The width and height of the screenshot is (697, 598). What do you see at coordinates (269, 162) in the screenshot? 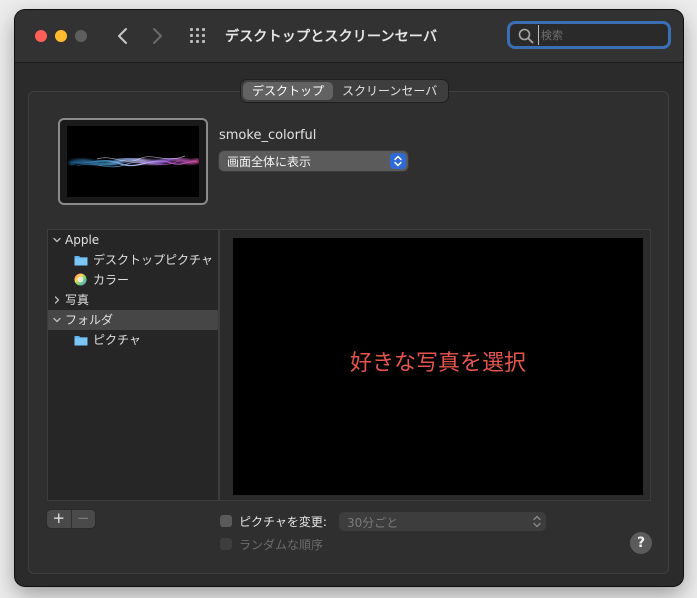
I see `fit-mode-value: 画面全体に表示` at bounding box center [269, 162].